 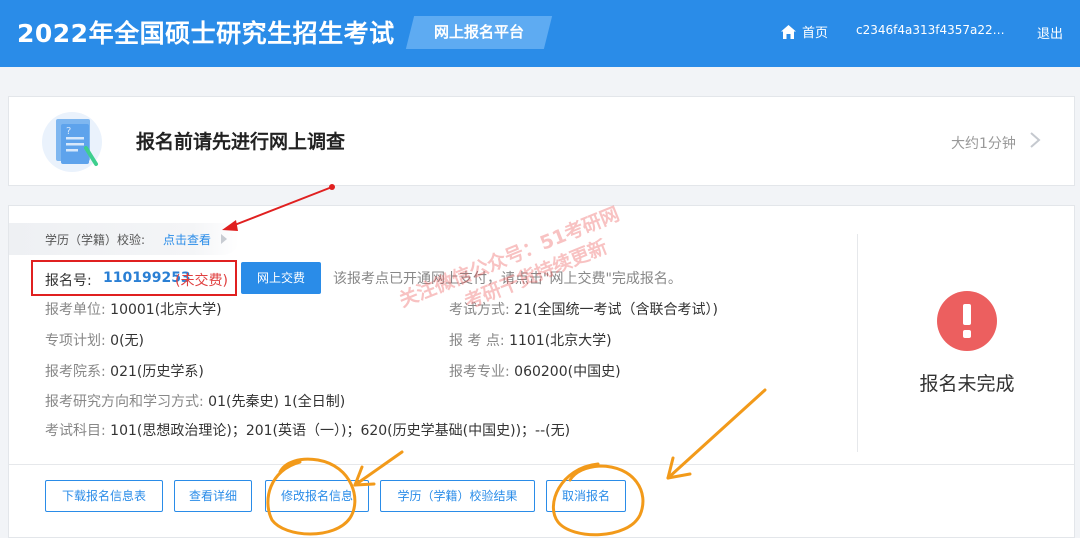 I want to click on site-label: 报 考 点:, so click(x=477, y=341).